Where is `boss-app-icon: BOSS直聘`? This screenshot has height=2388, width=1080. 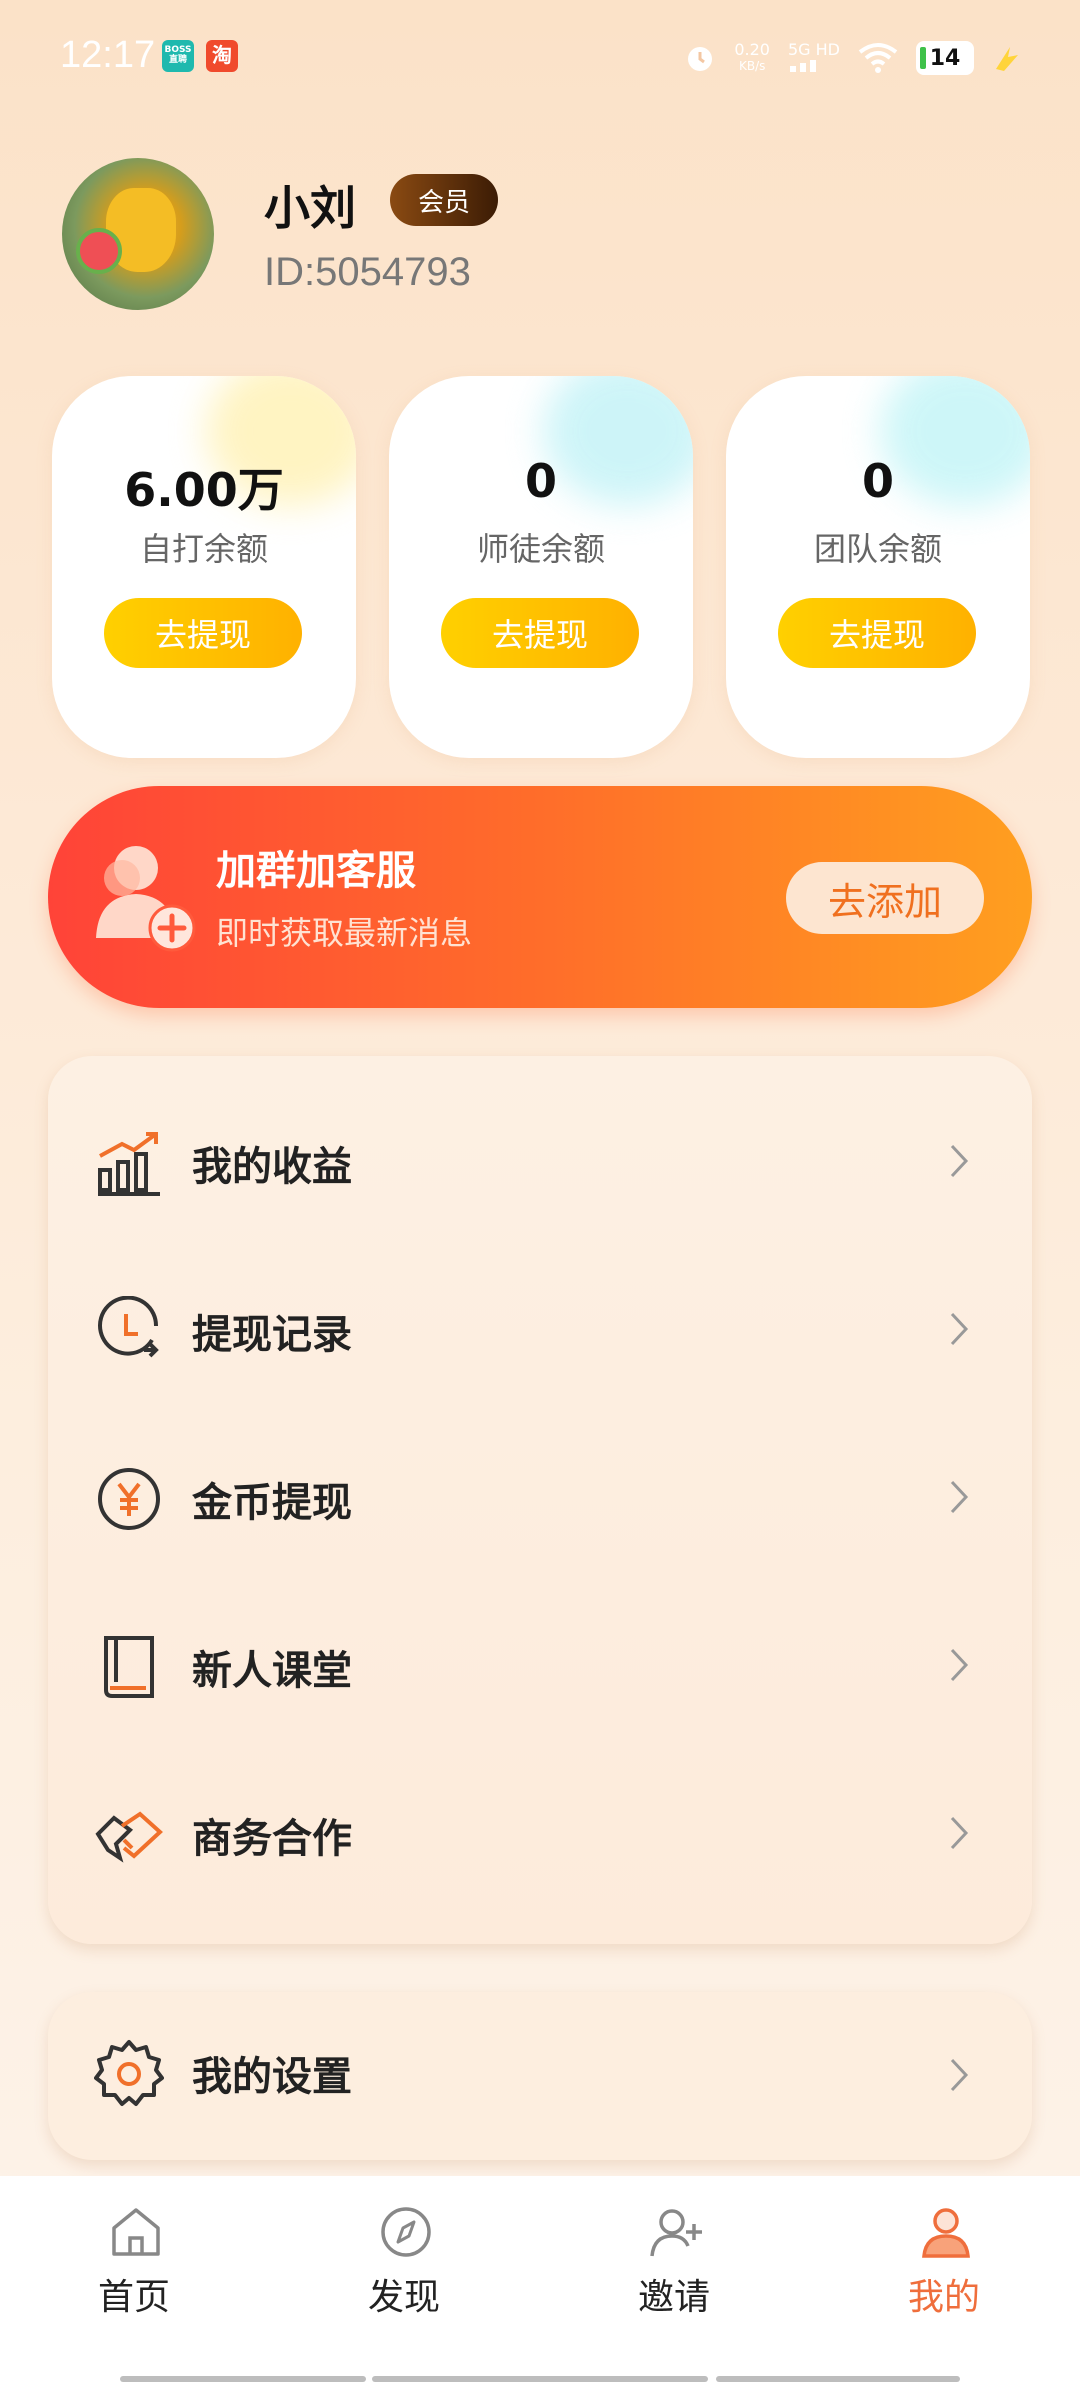
boss-app-icon: BOSS直聘 is located at coordinates (178, 56).